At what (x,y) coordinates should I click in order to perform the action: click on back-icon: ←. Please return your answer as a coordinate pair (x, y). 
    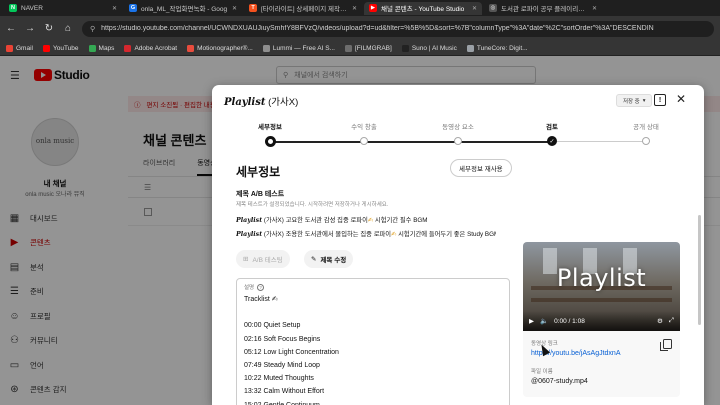
    Looking at the image, I should click on (11, 28).